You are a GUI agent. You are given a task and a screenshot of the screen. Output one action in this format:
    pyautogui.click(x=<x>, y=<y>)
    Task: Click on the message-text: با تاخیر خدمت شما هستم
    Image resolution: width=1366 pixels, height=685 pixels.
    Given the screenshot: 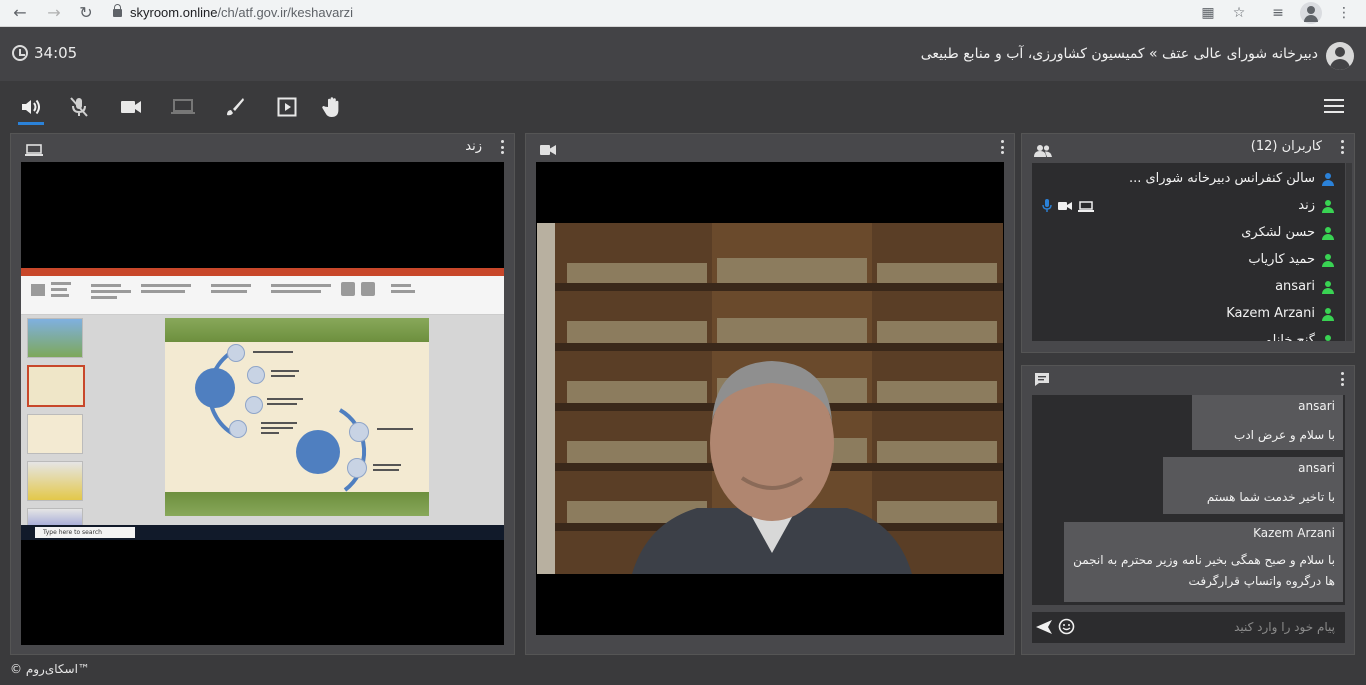 What is the action you would take?
    pyautogui.click(x=1270, y=497)
    